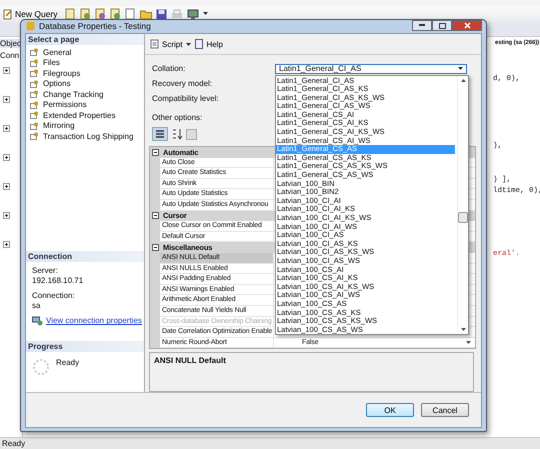 The height and width of the screenshot is (449, 540). Describe the element at coordinates (168, 68) in the screenshot. I see `field-label: Collation:` at that location.